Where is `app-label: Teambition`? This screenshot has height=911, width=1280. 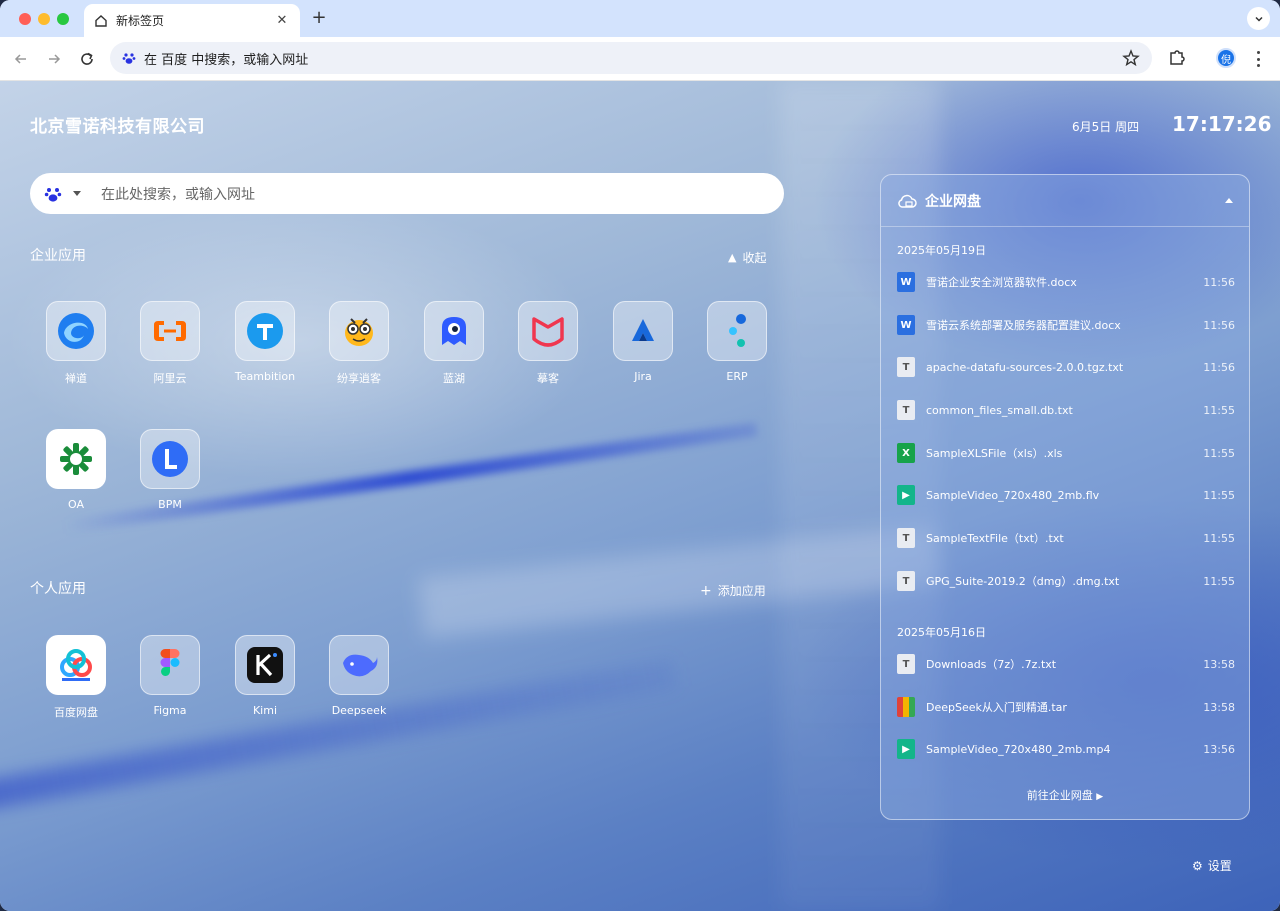
app-label: Teambition is located at coordinates (265, 376).